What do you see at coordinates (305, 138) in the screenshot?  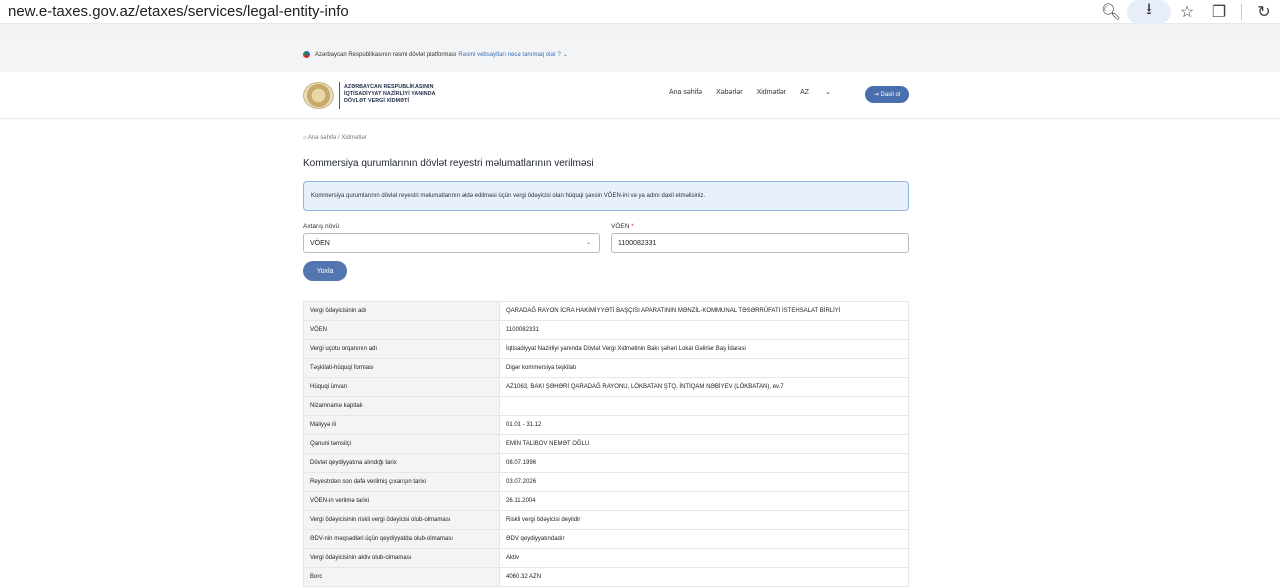 I see `home-icon: ⌂` at bounding box center [305, 138].